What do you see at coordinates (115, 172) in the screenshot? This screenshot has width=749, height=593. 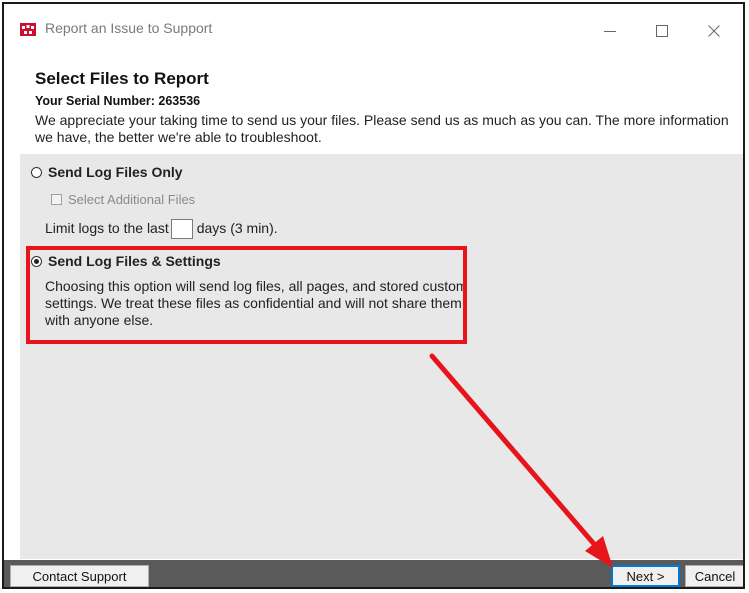 I see `log-only-label: Send Log Files Only` at bounding box center [115, 172].